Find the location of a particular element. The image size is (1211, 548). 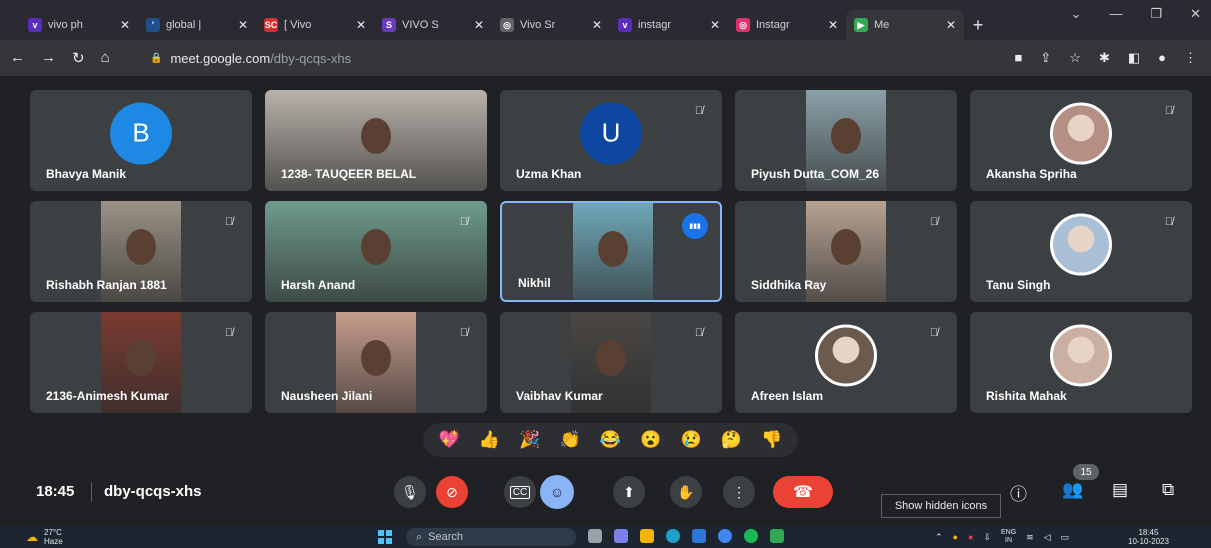

system-clock: 18:45 10-10-2023 is located at coordinates (1148, 537).